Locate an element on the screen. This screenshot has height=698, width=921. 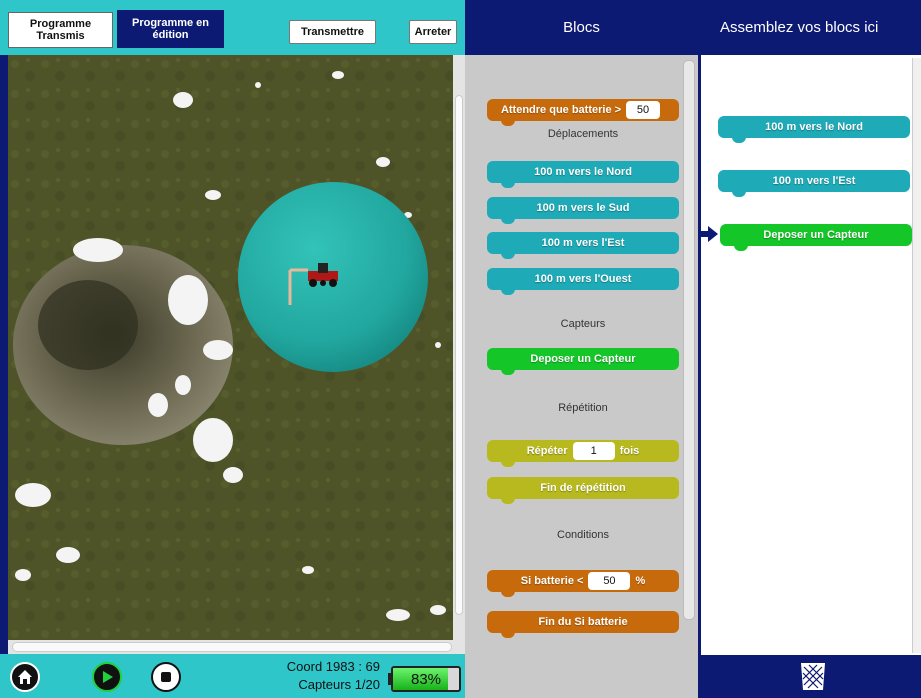
arrow-right-icon is located at coordinates (709, 234).